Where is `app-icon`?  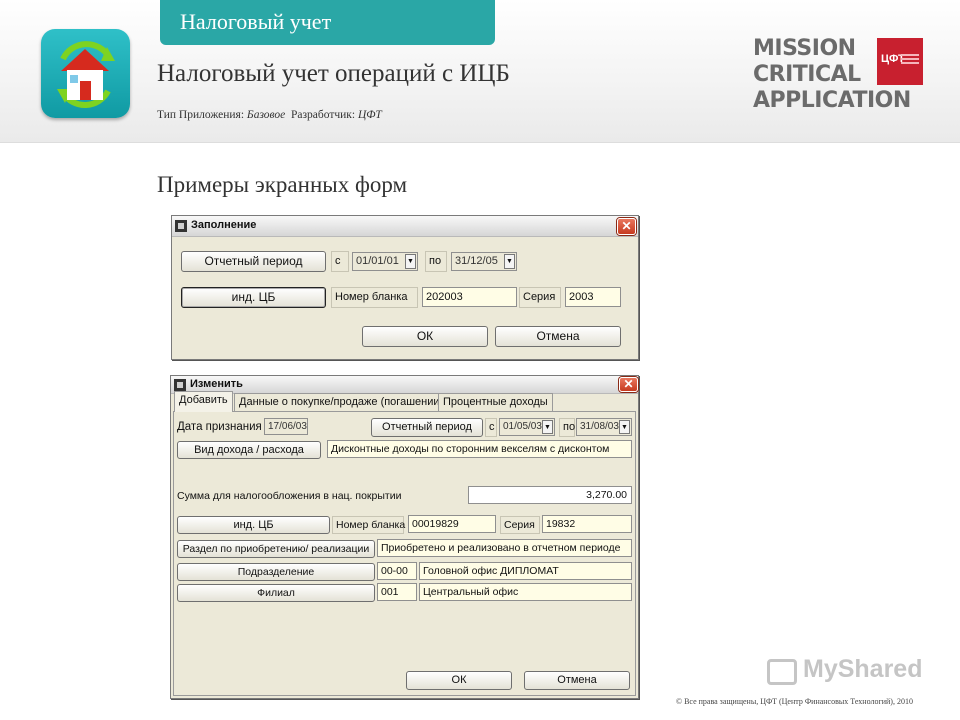 app-icon is located at coordinates (85, 73).